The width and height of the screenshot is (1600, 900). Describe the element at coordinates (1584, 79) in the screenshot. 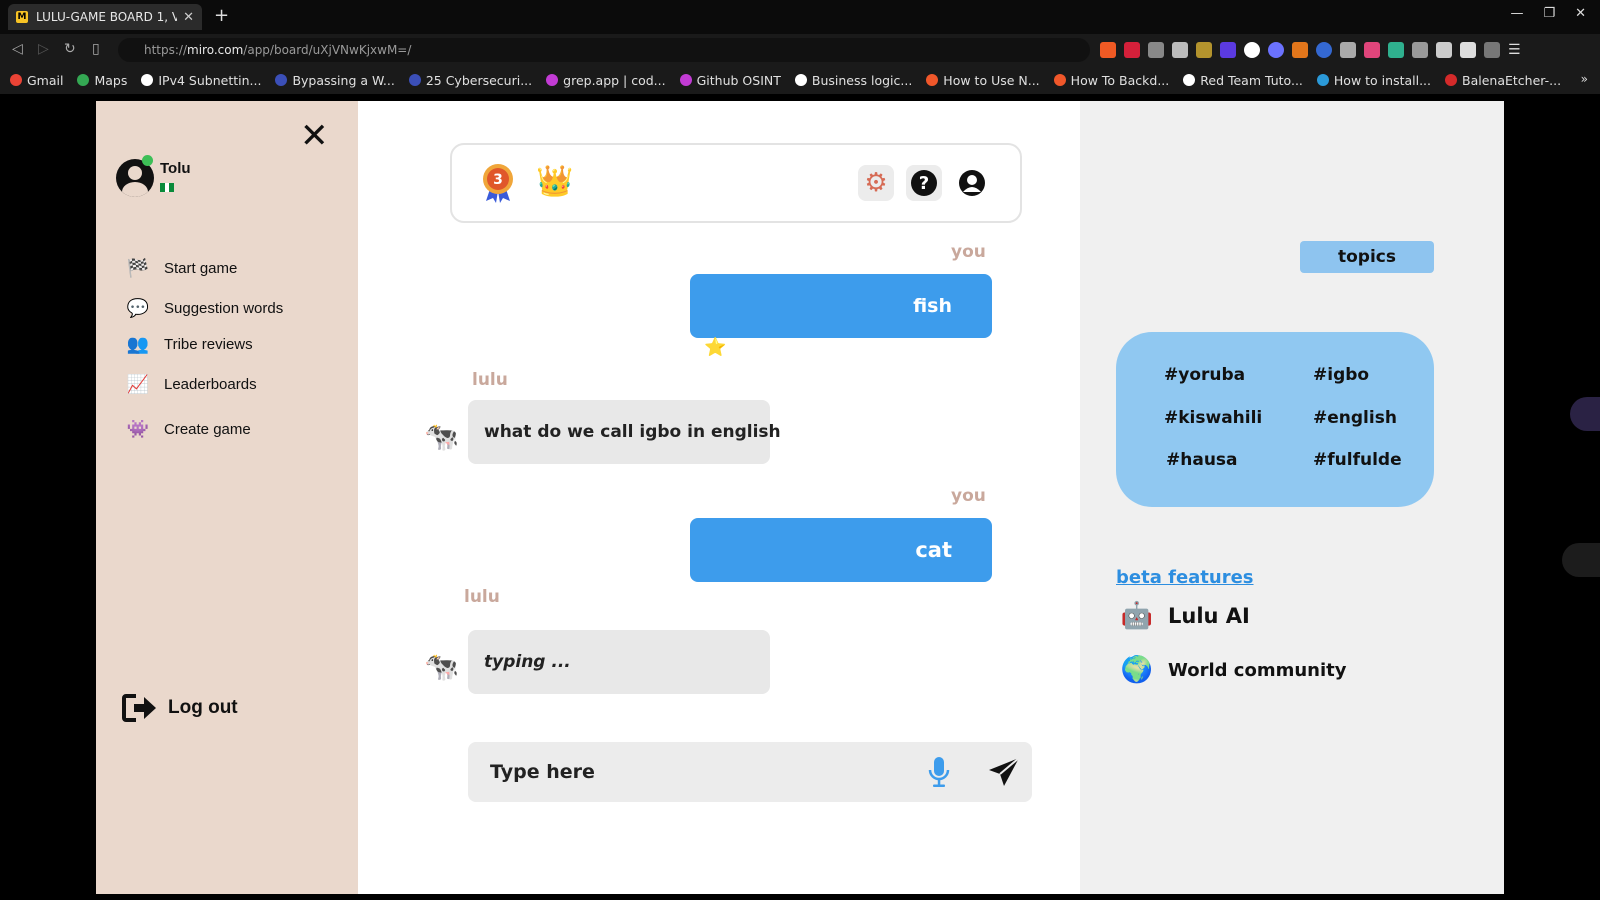

I see `bookmarks-overflow-icon: »` at that location.